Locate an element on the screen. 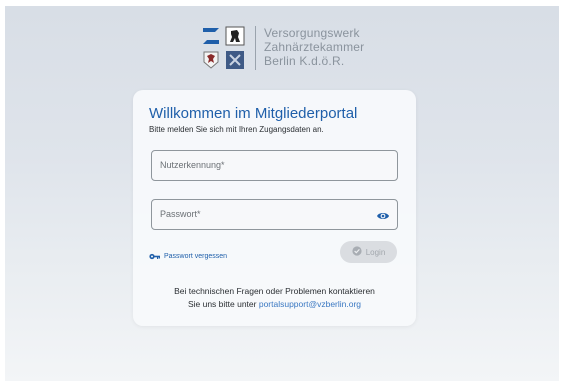 Image resolution: width=569 pixels, height=388 pixels. brand-line-1: Versorgungswerk is located at coordinates (312, 33).